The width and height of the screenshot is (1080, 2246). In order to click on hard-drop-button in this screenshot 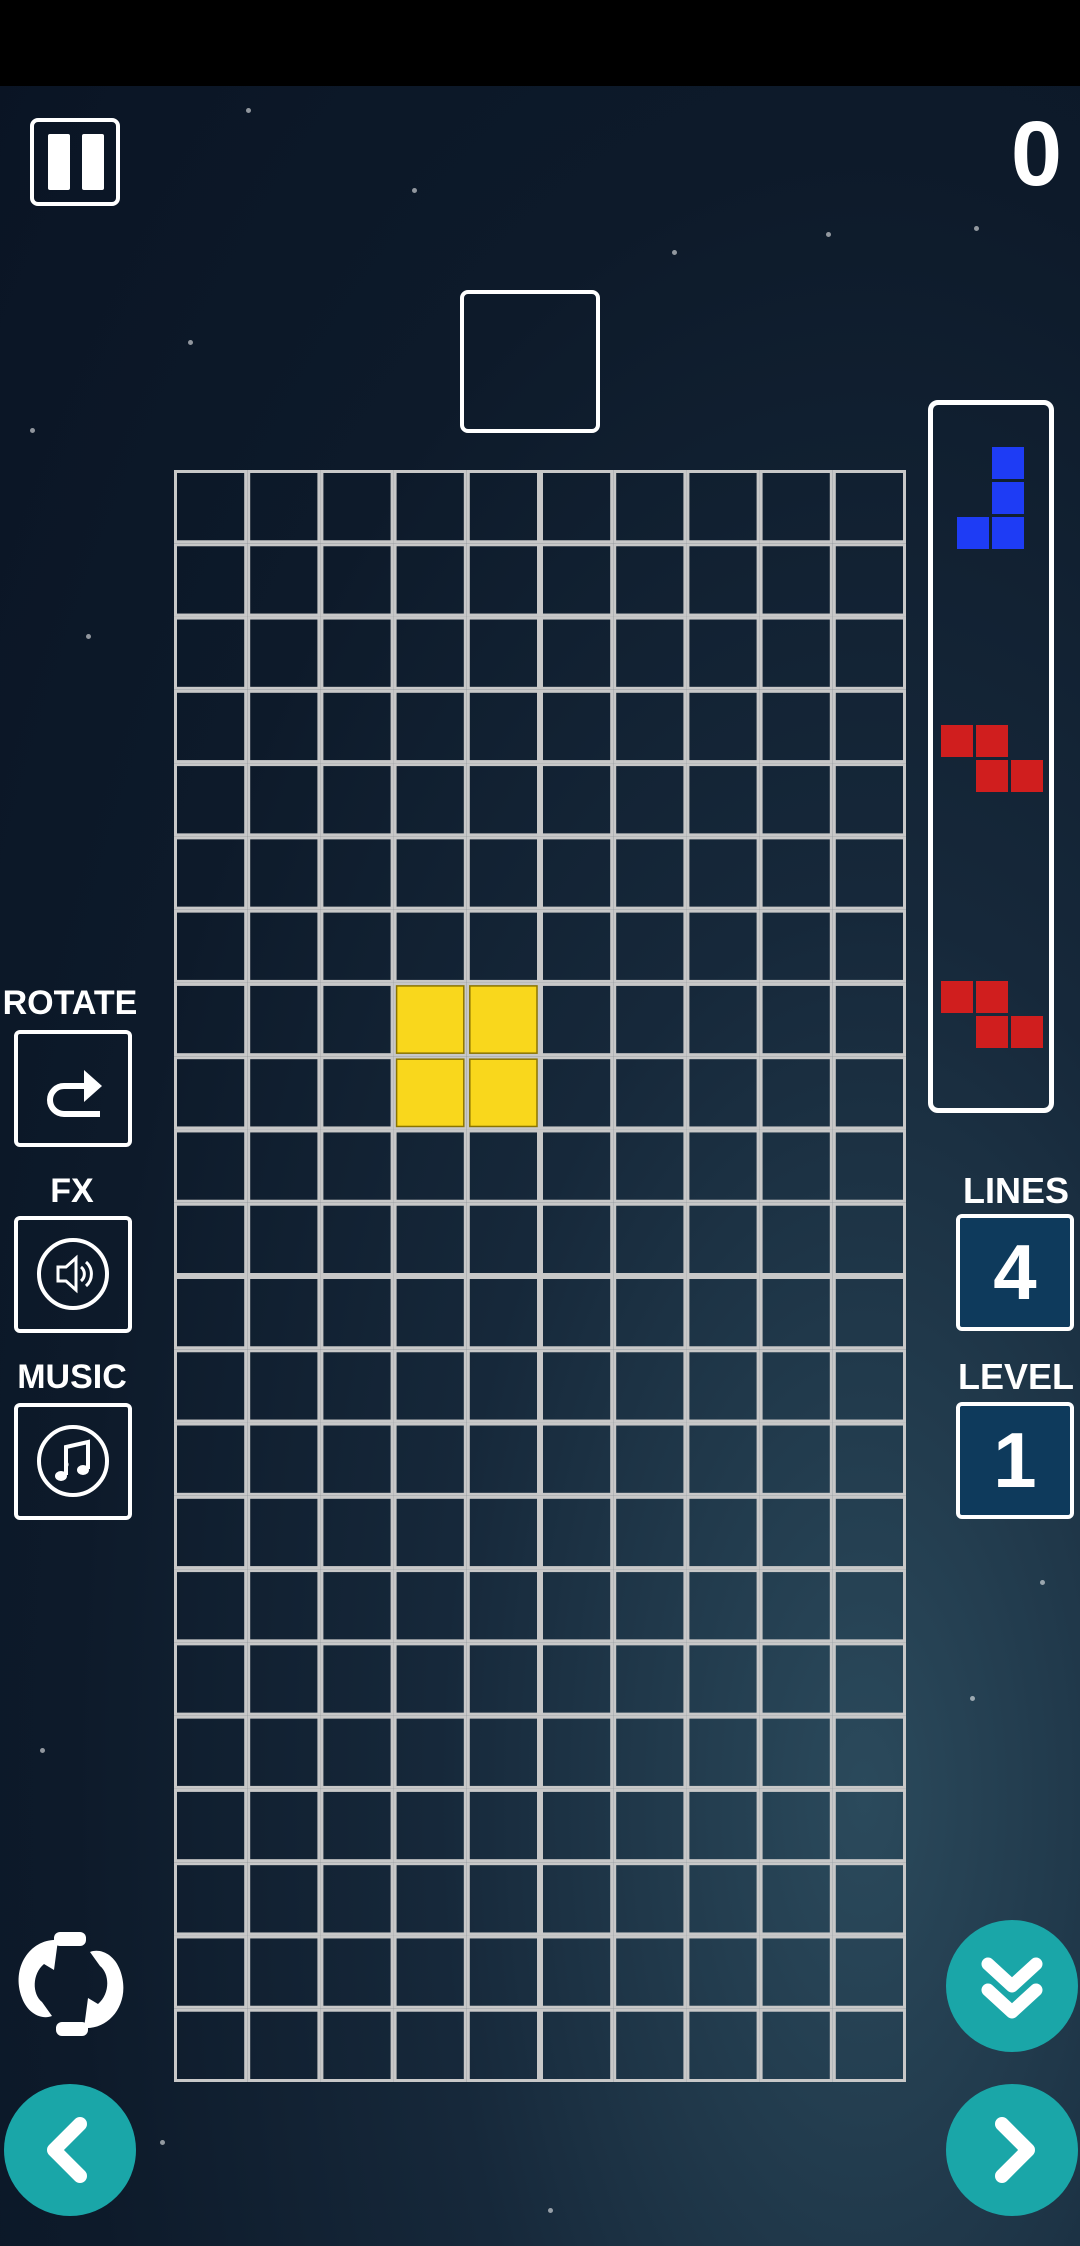, I will do `click(1012, 1986)`.